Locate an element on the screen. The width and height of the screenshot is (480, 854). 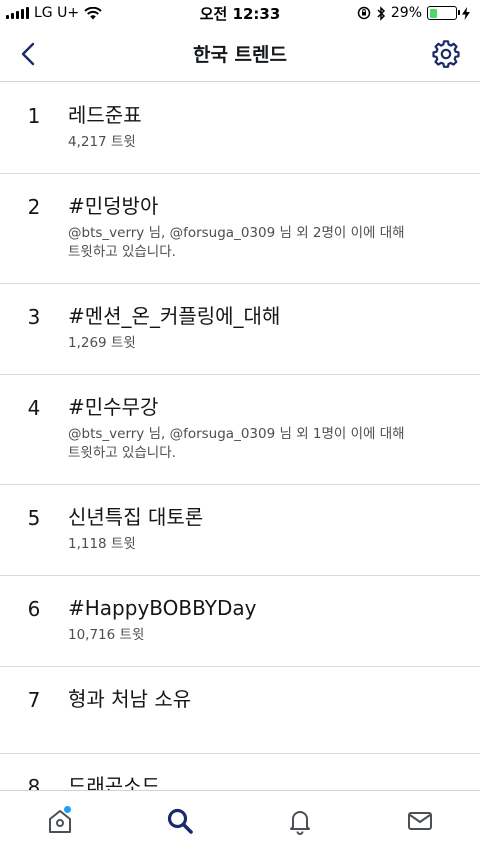
trend-rank: 6 is located at coordinates (34, 609).